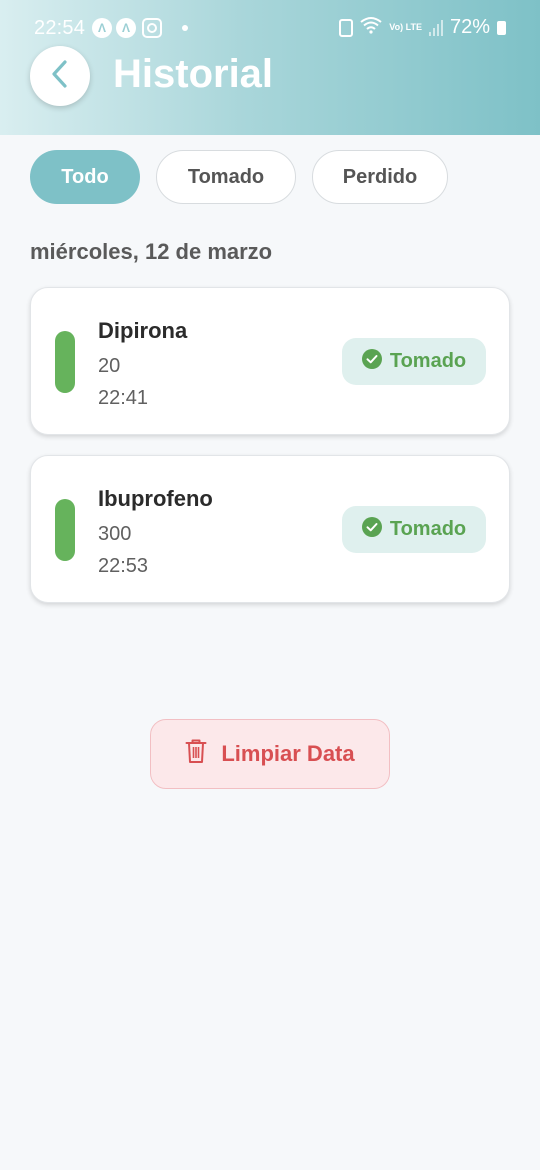 Image resolution: width=540 pixels, height=1170 pixels. I want to click on back-button, so click(60, 76).